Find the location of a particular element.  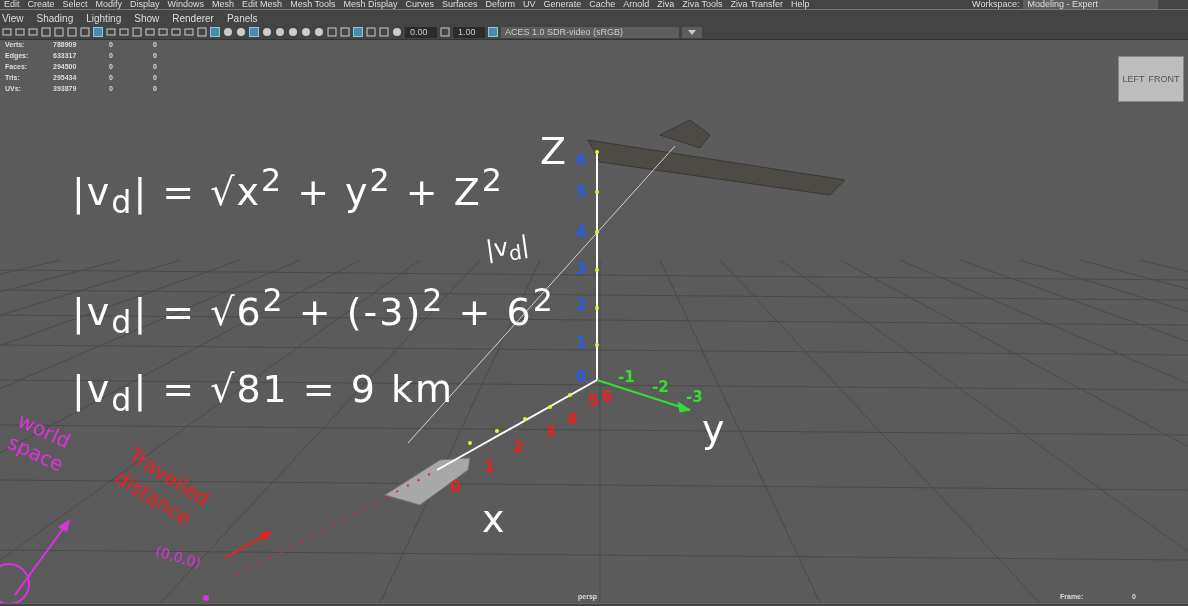

cube-face-label: LEFT is located at coordinates (1133, 79).